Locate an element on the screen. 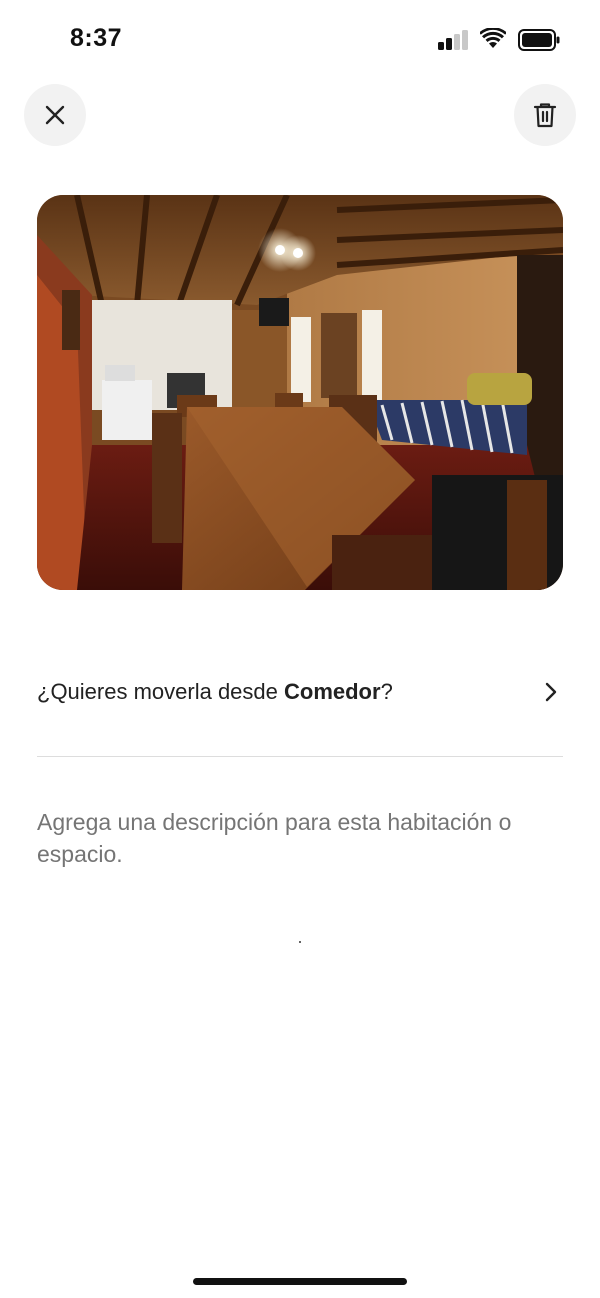  move-photo-text: ¿Quieres moverla desde Comedor? is located at coordinates (215, 692).